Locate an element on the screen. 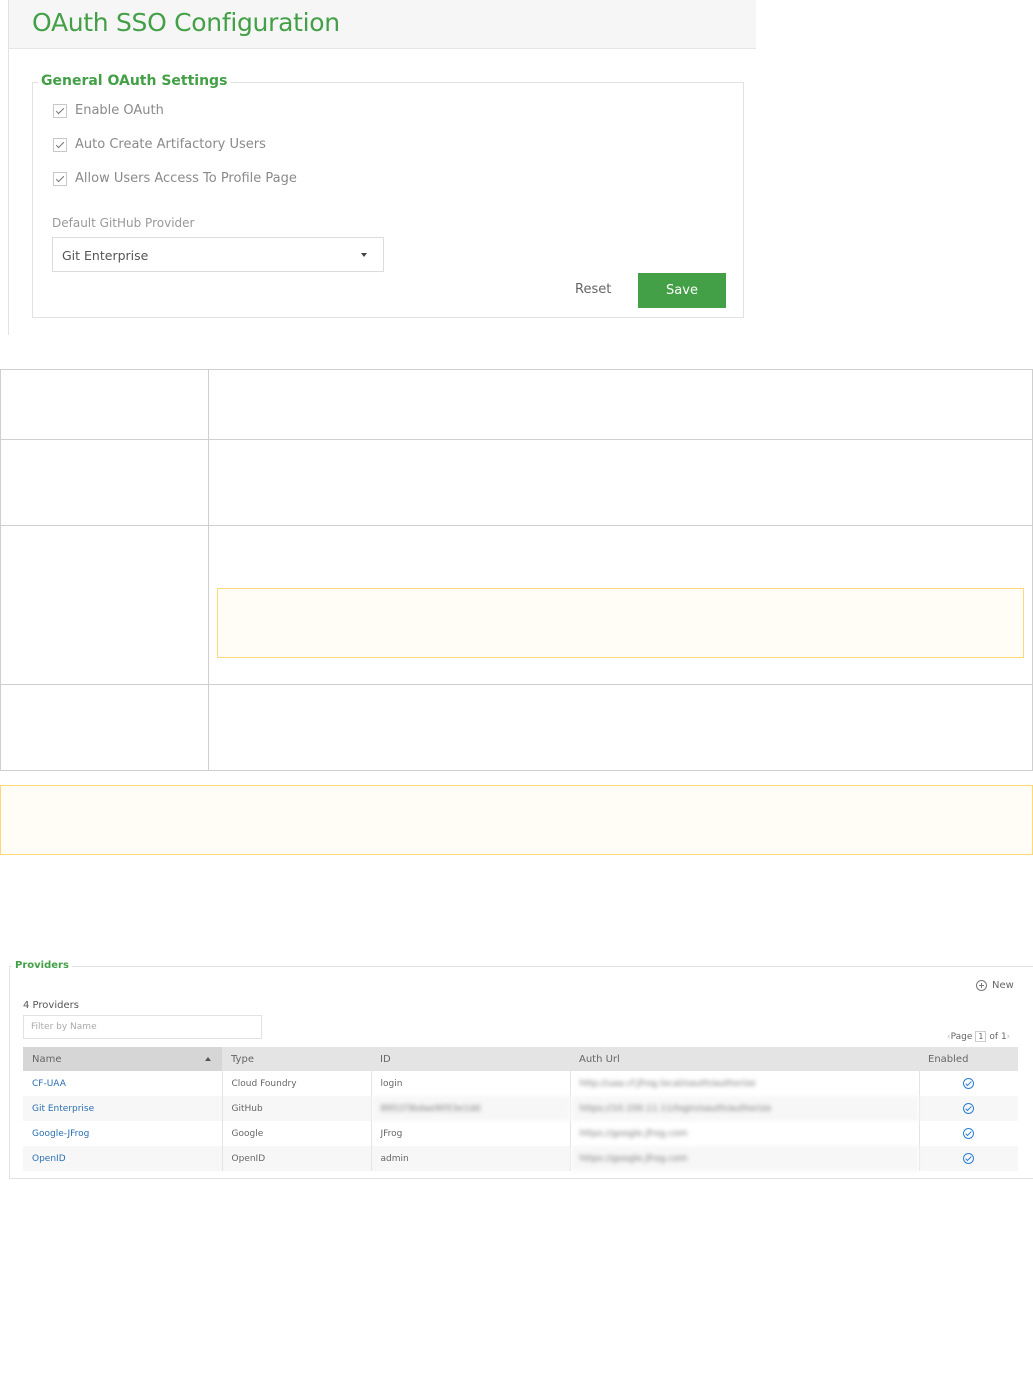 The image size is (1033, 1392). provider-id: login is located at coordinates (470, 1083).